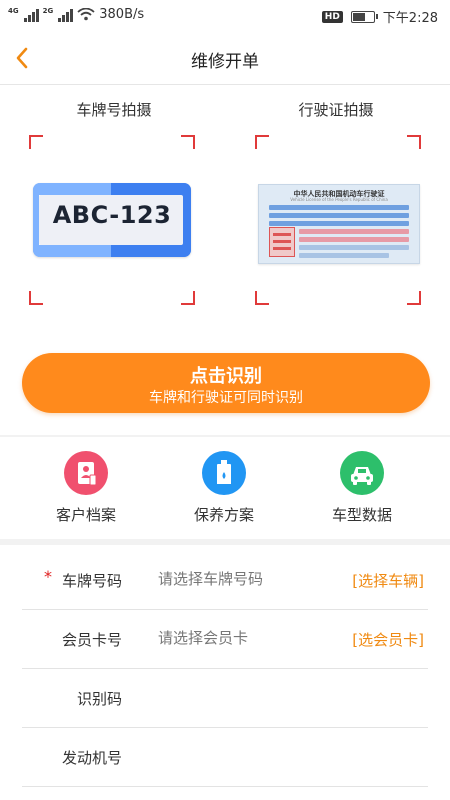 The height and width of the screenshot is (800, 450). Describe the element at coordinates (86, 14) in the screenshot. I see `wifi-icon` at that location.